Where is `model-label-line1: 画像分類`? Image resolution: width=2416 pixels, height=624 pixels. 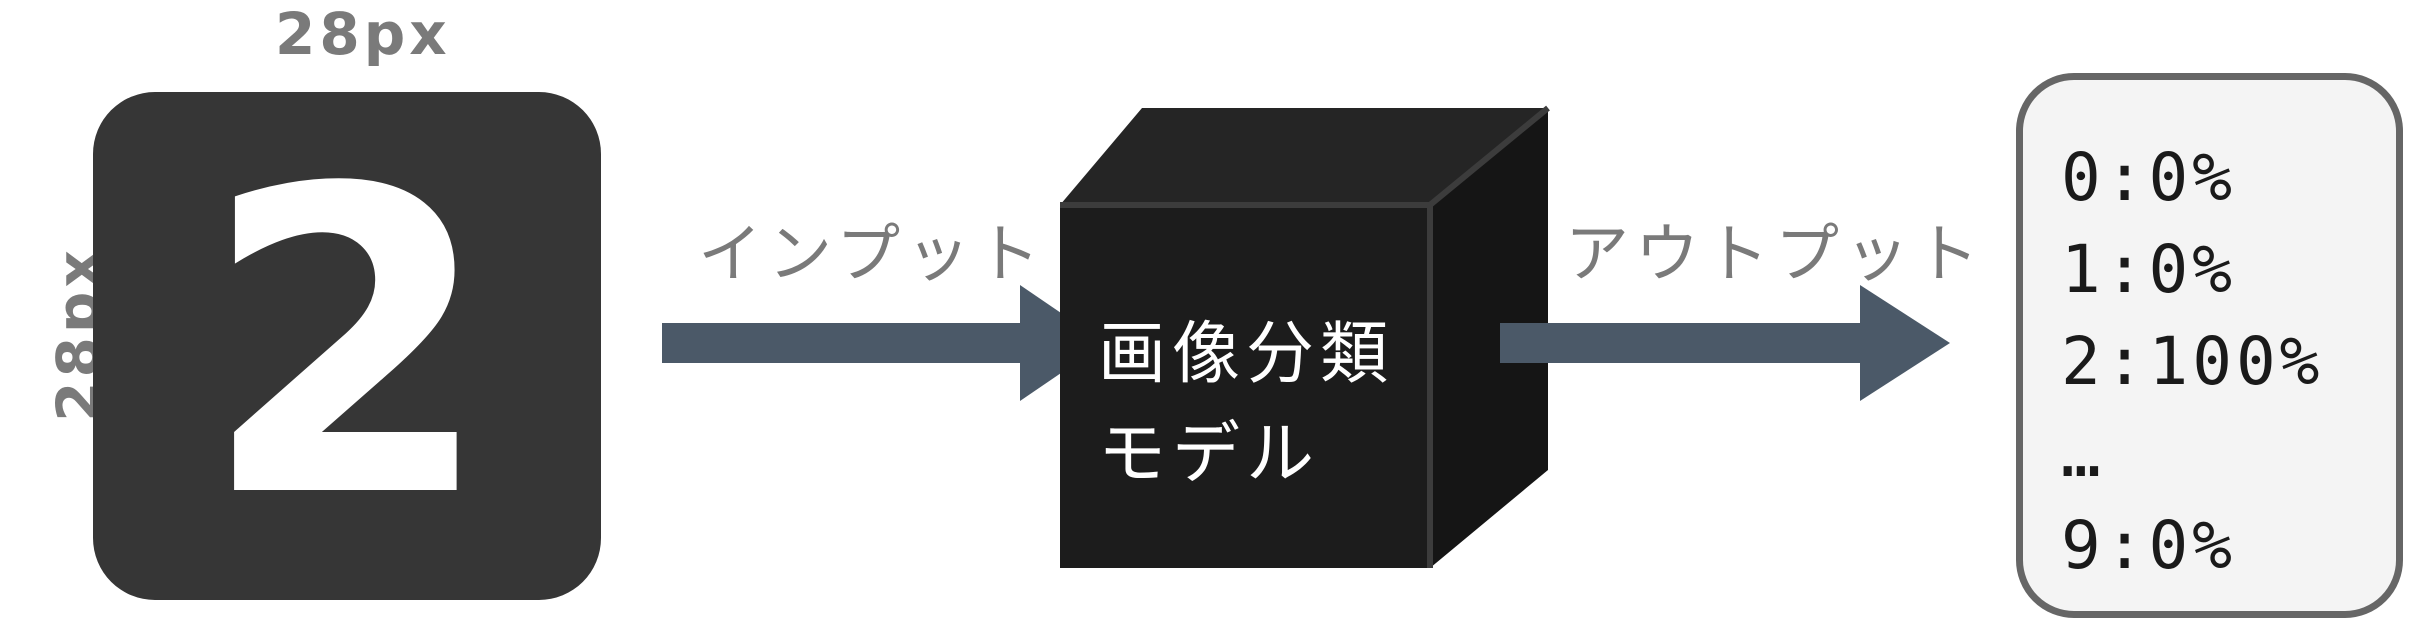 model-label-line1: 画像分類 is located at coordinates (1246, 354).